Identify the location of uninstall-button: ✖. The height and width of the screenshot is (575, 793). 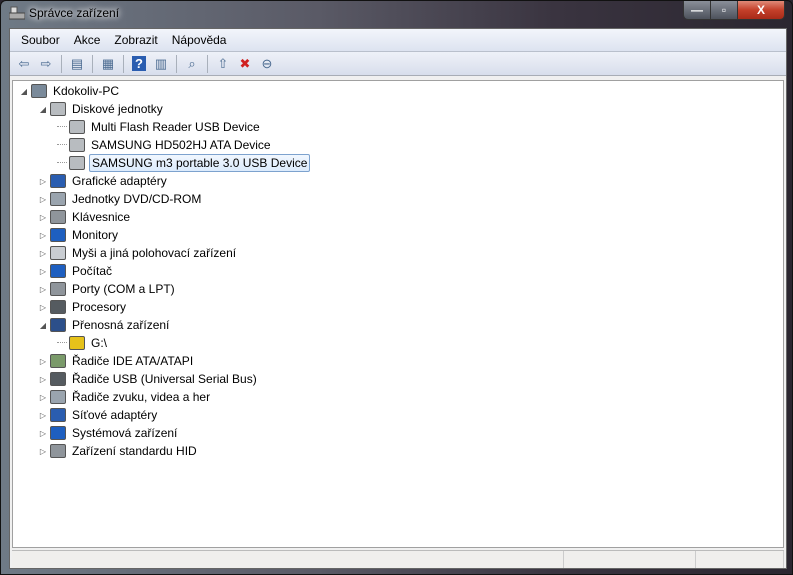
(245, 64).